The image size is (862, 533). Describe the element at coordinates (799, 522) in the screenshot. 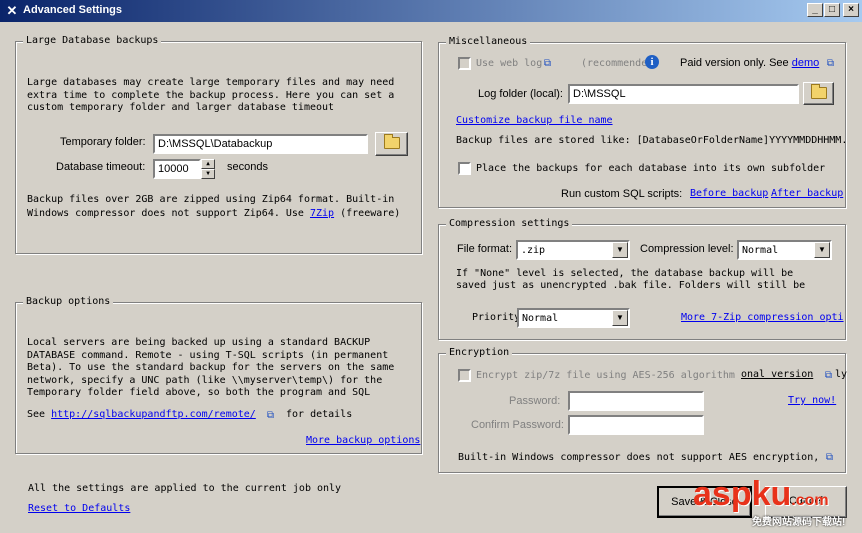

I see `watermark-subtitle: 免费网站源码下载站!` at that location.